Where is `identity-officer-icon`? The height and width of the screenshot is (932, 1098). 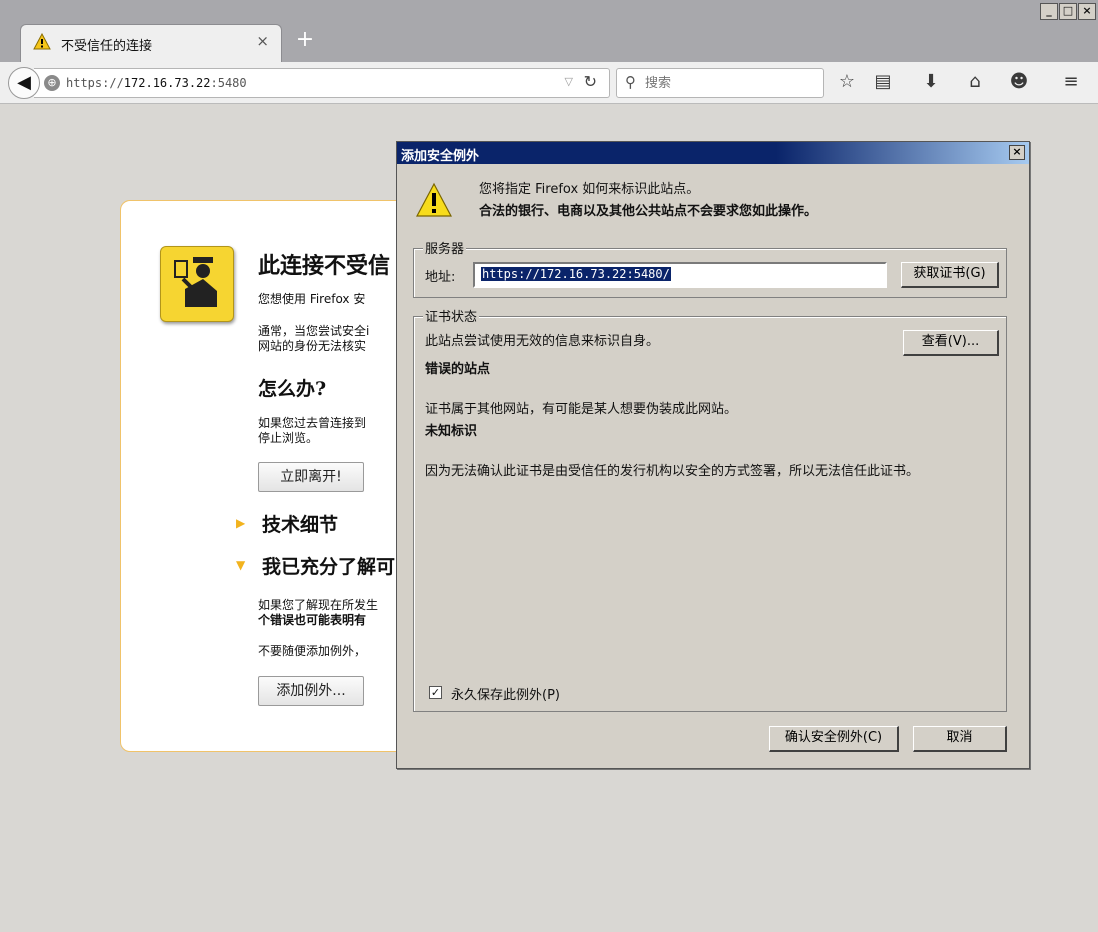
identity-officer-icon is located at coordinates (197, 284).